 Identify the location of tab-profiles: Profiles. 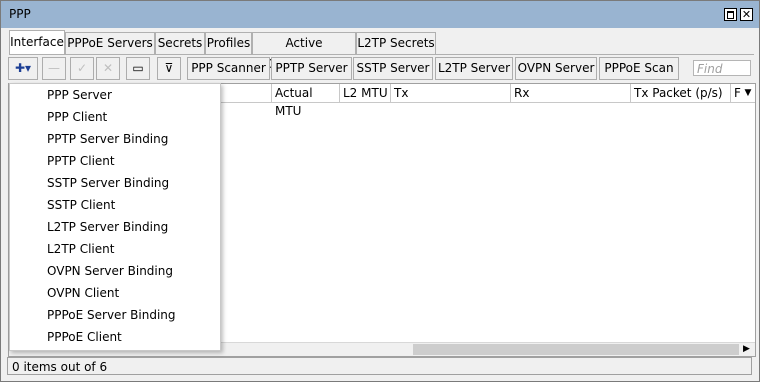
(228, 43).